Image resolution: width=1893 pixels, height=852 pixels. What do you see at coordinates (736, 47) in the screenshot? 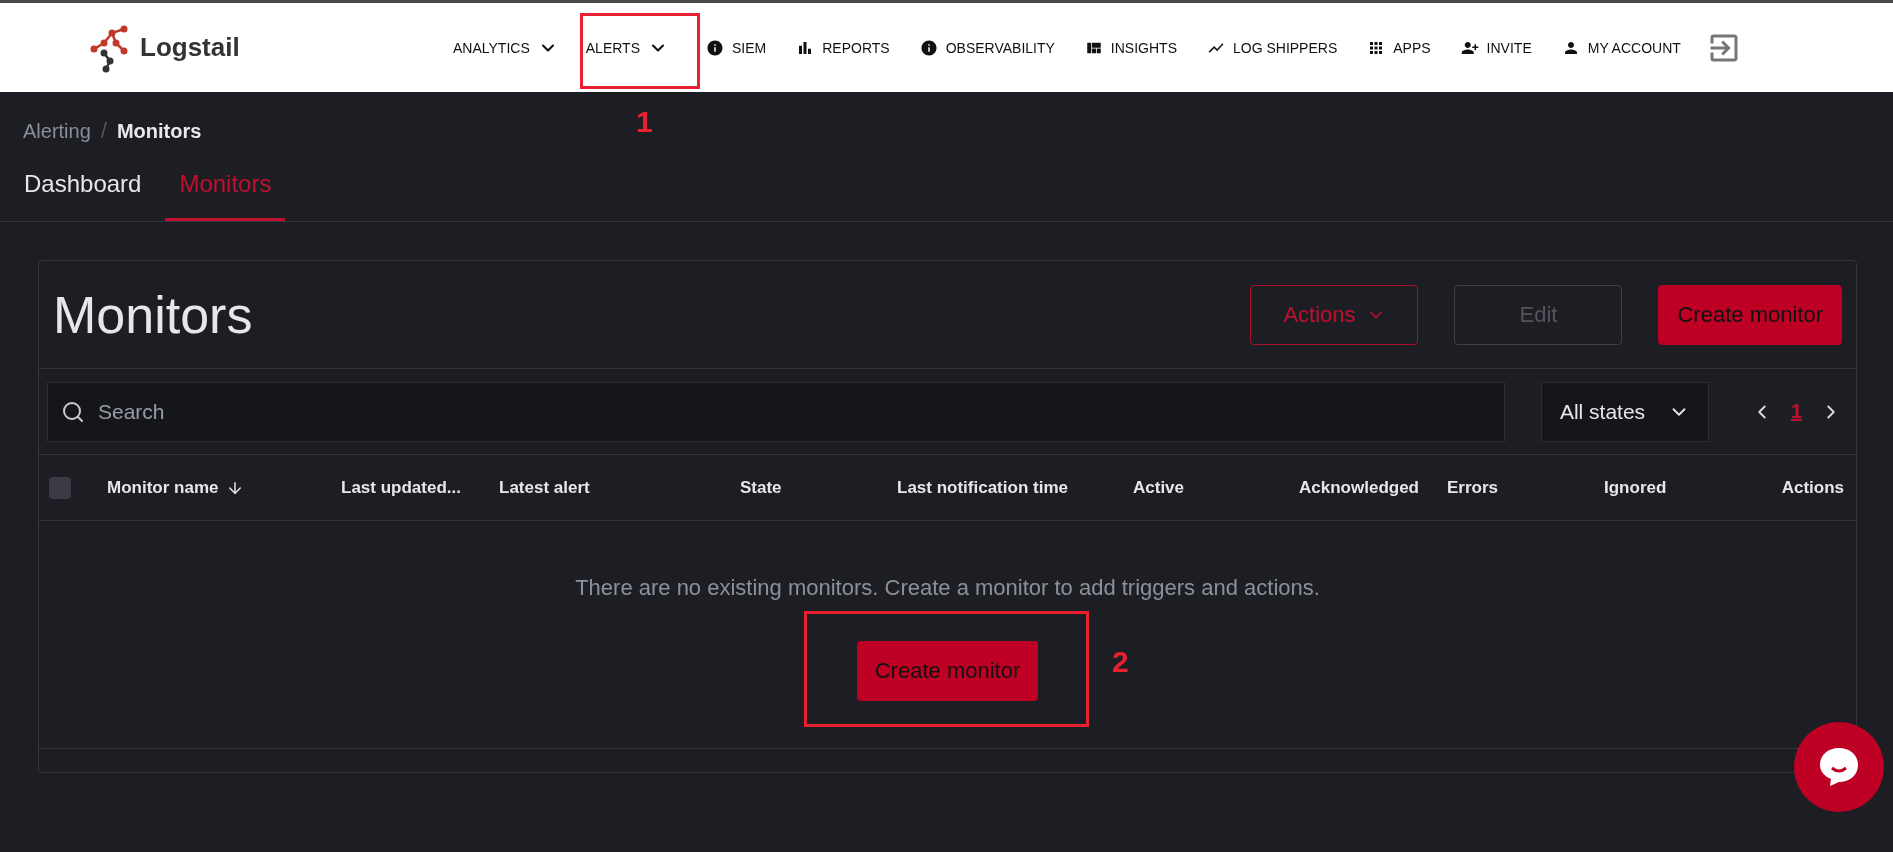
I see `nav-link: SIEM` at bounding box center [736, 47].